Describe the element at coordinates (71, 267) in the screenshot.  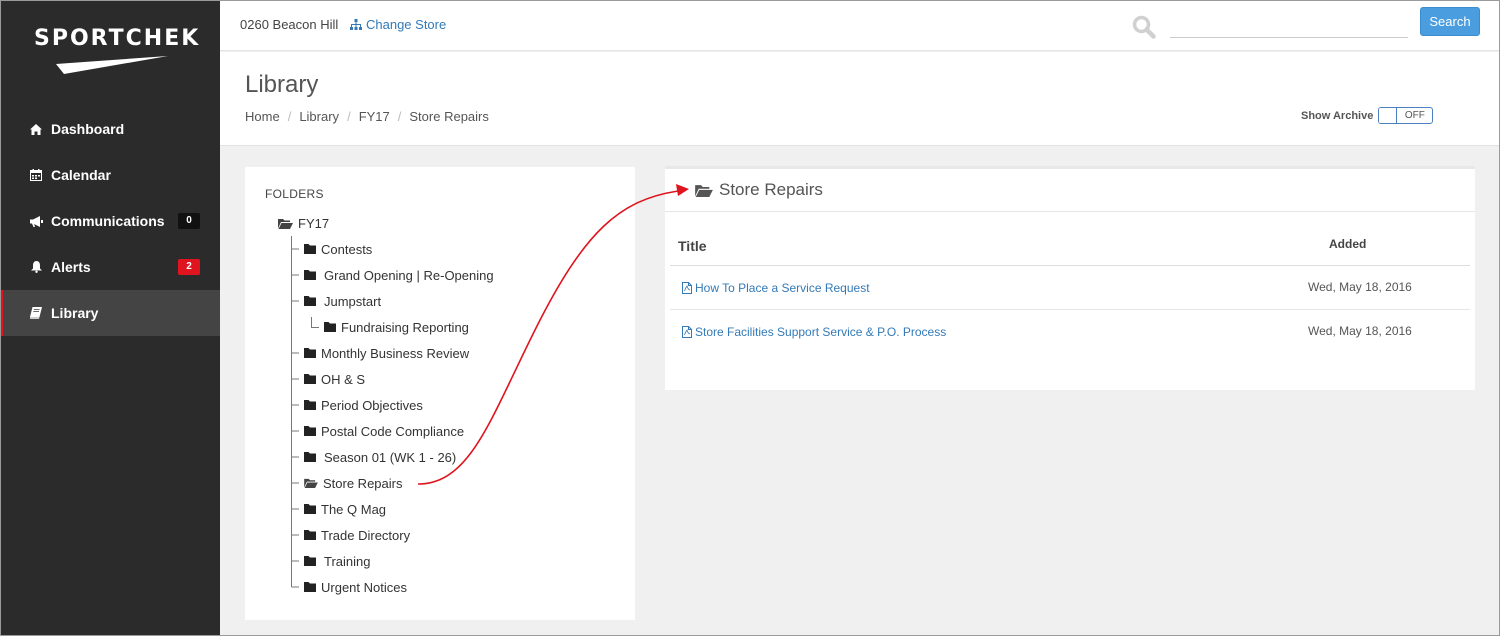
I see `sidebar-item-label: Alerts` at that location.